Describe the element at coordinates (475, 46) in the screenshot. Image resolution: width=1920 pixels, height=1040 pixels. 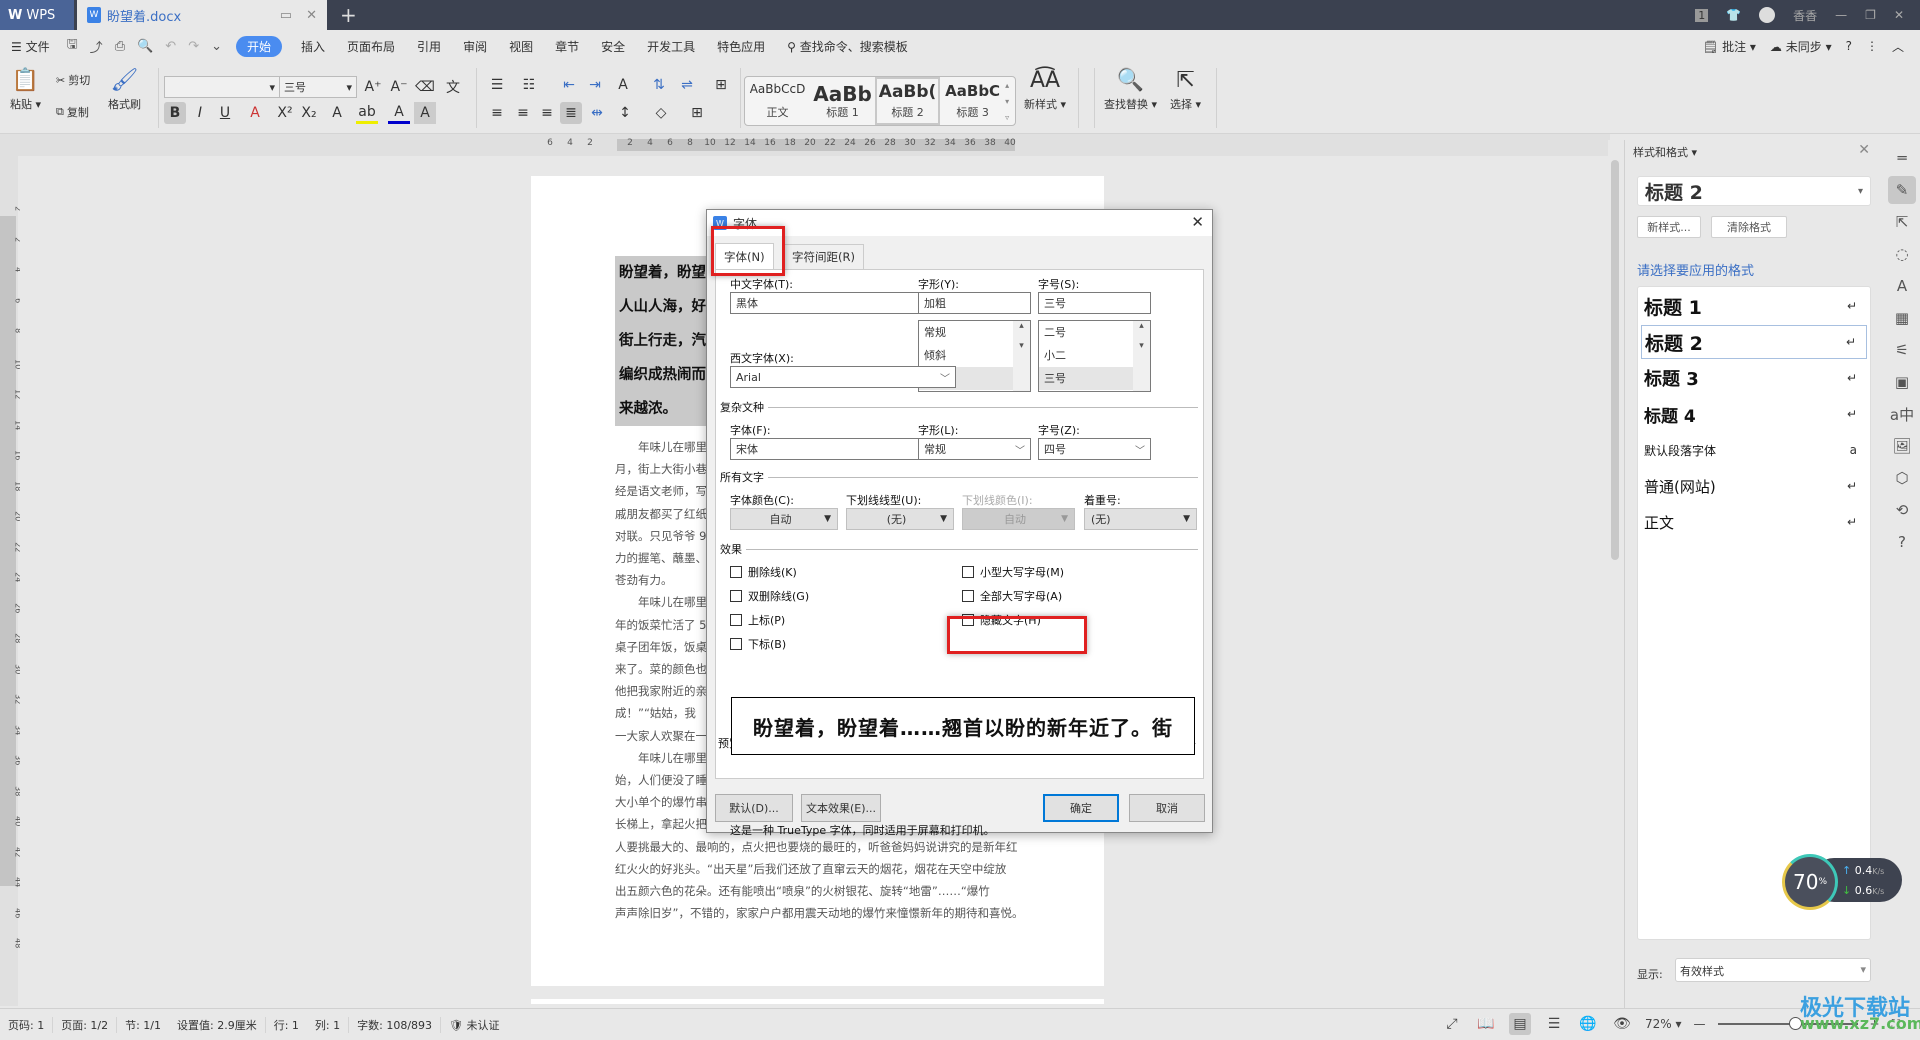
I see `menu-tab-review: 审阅` at that location.